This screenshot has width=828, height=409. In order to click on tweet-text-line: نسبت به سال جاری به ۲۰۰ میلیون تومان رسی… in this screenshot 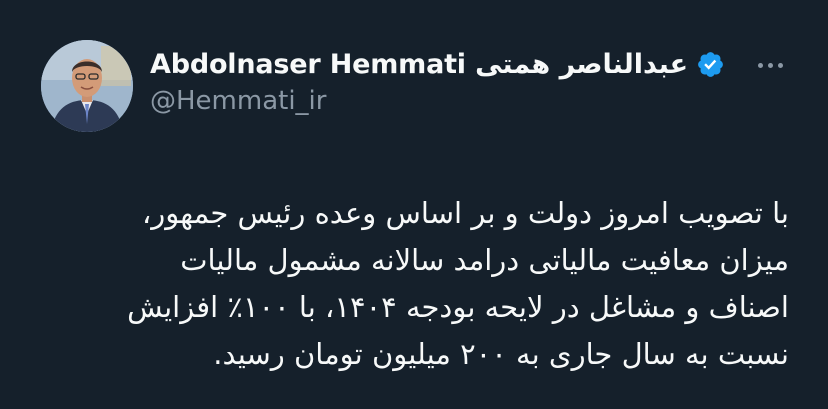, I will do `click(501, 354)`.